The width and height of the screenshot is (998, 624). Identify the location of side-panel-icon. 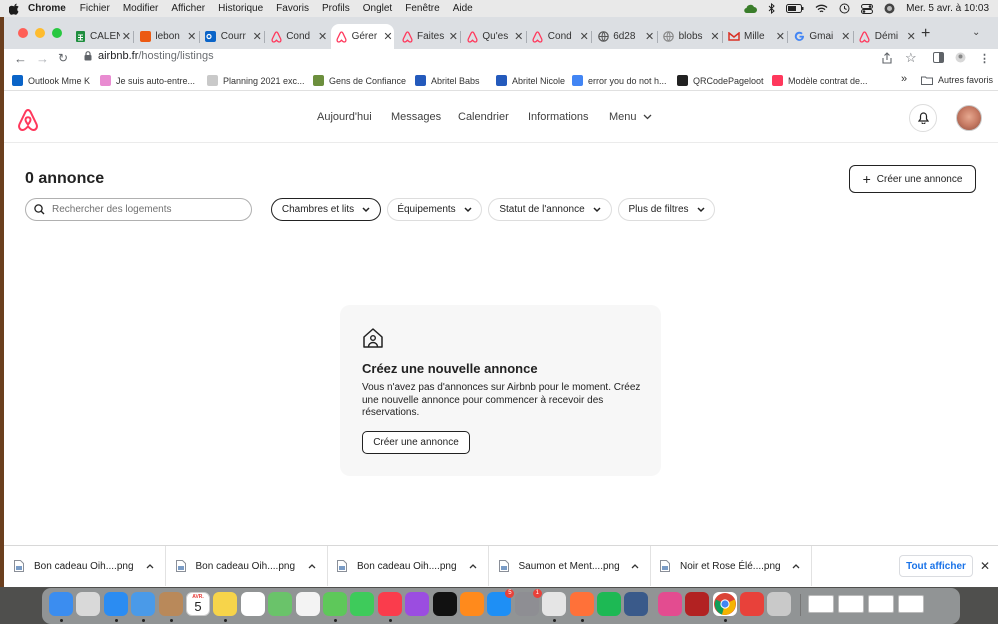
(938, 57).